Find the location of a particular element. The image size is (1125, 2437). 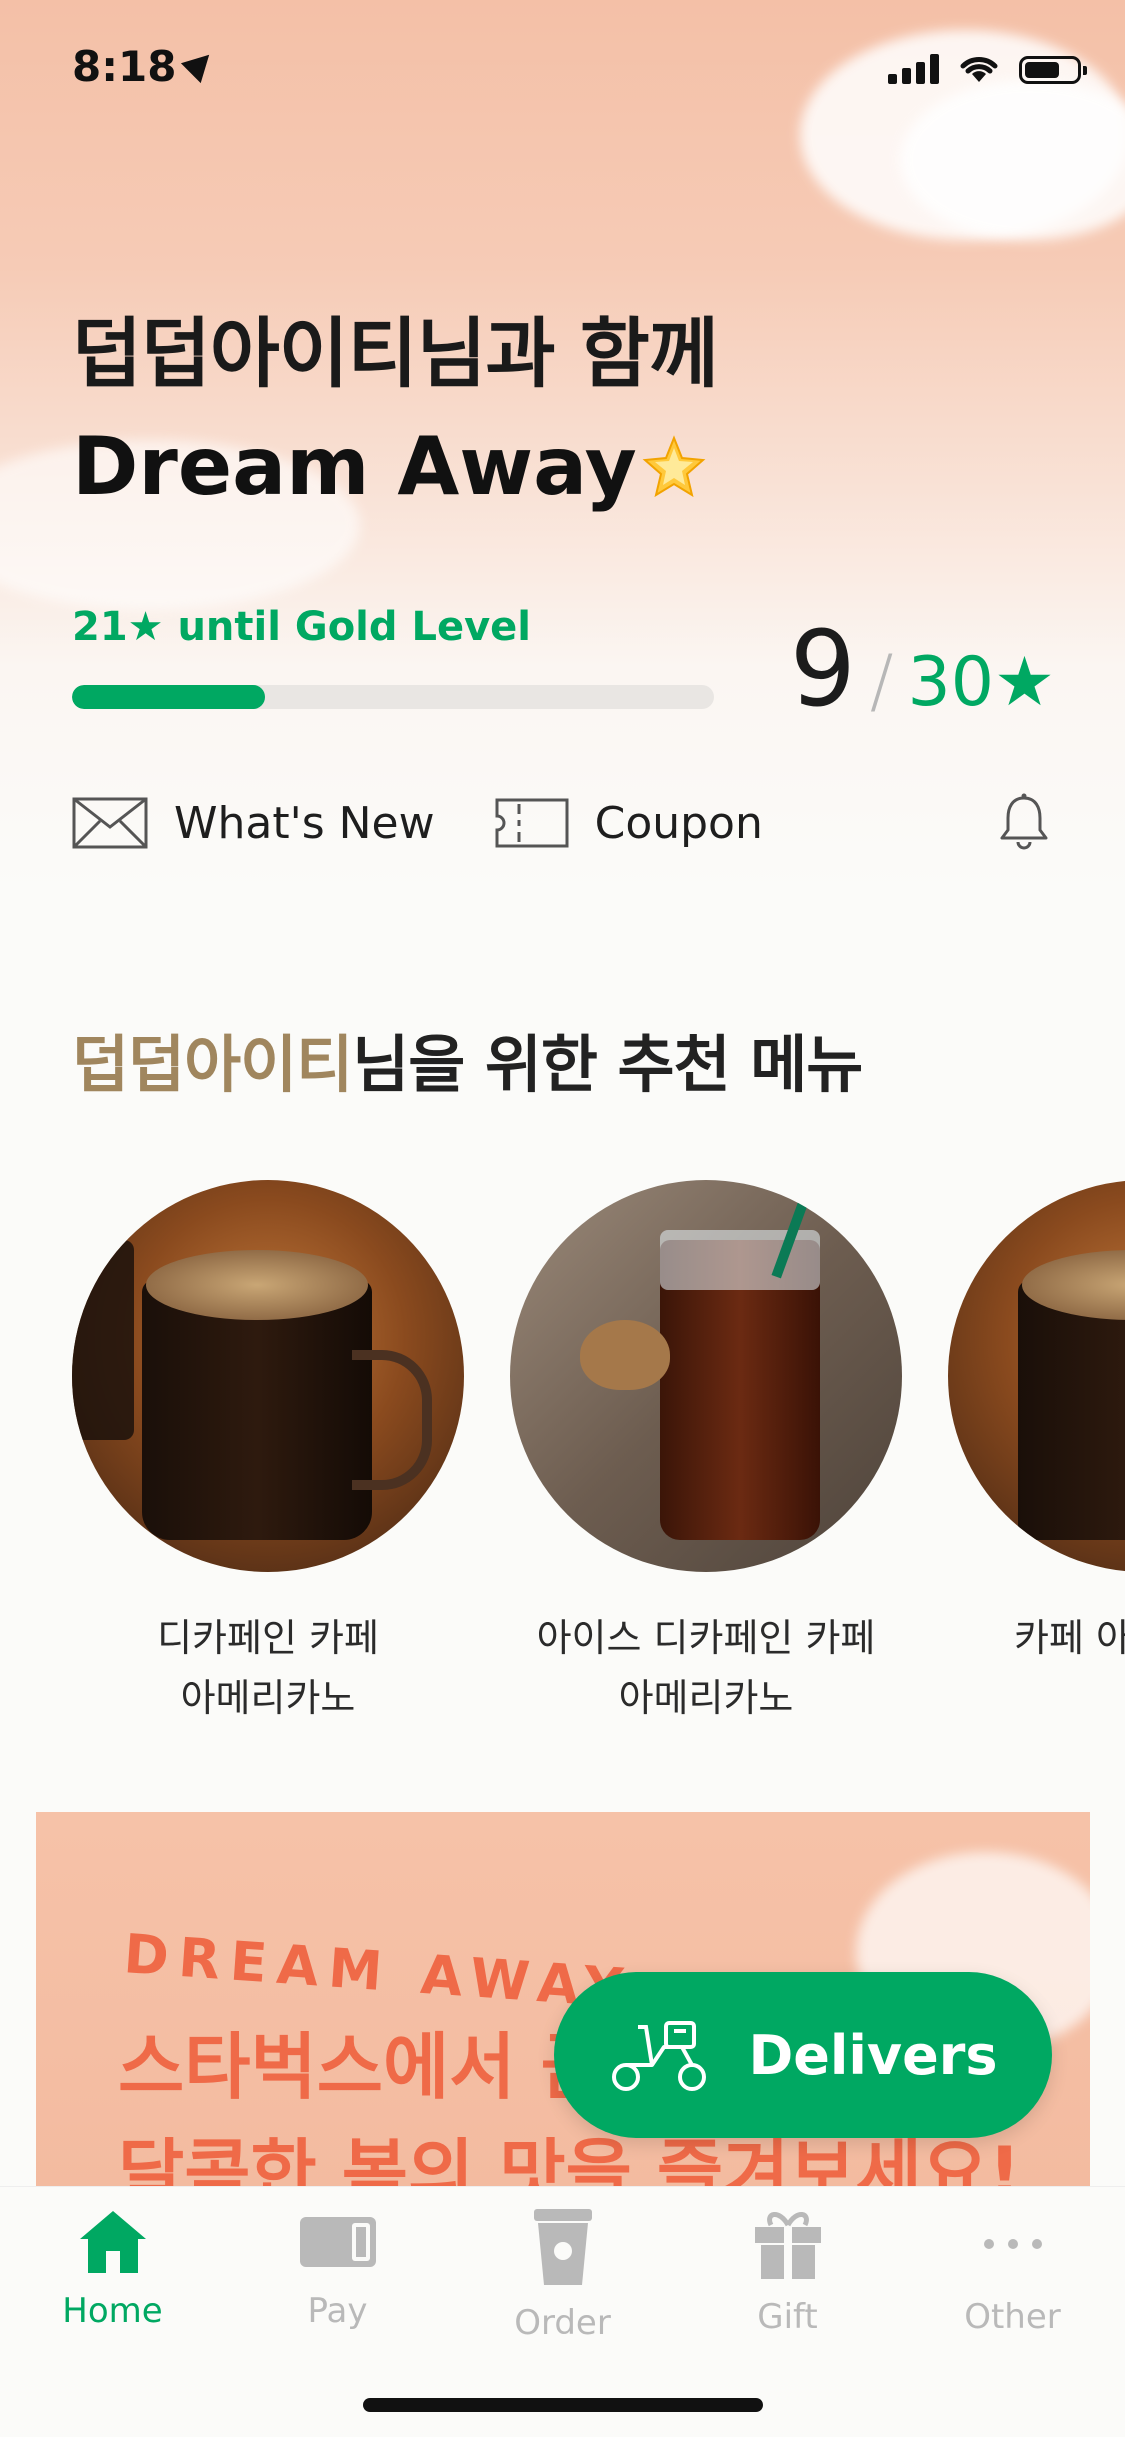

rewards-progress-bar is located at coordinates (393, 697).